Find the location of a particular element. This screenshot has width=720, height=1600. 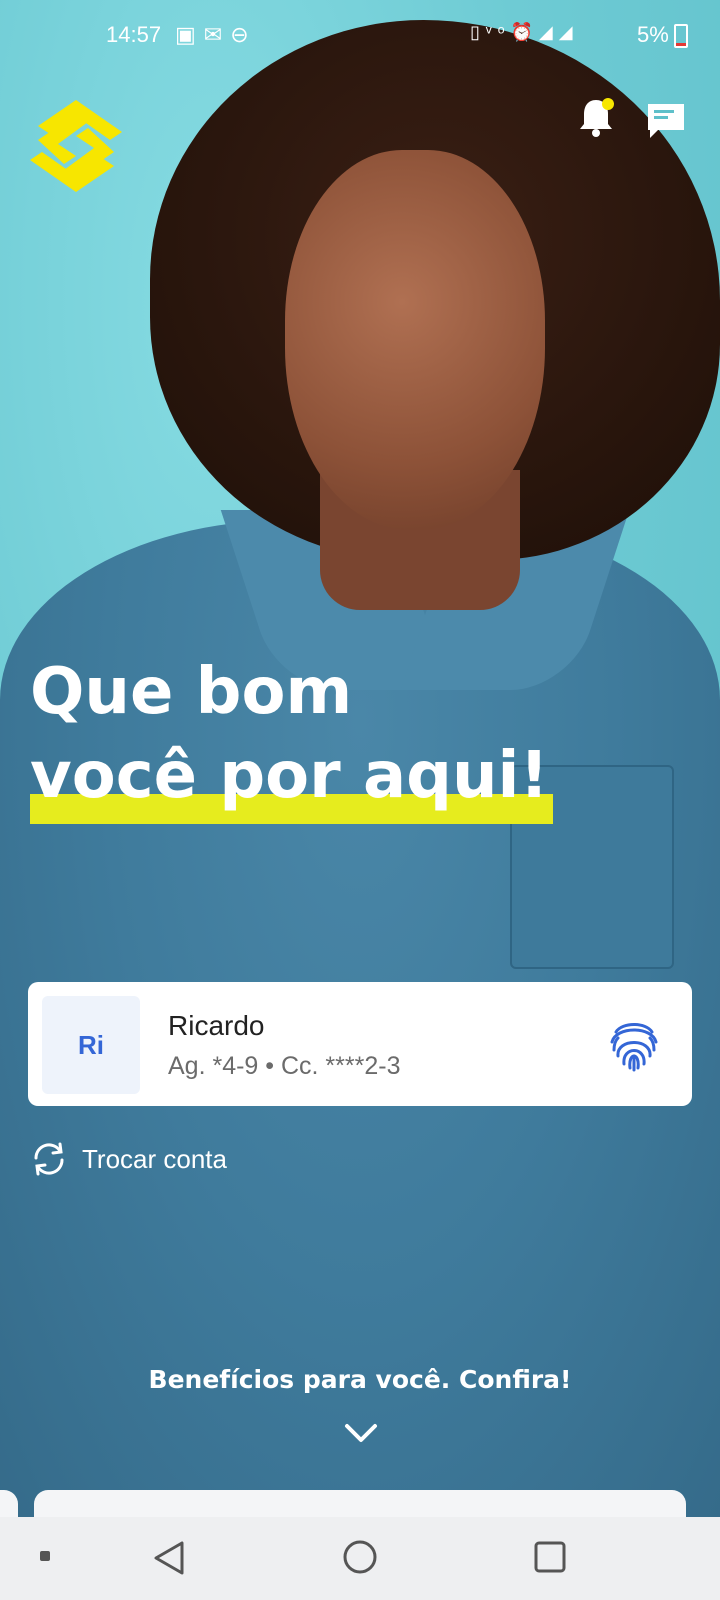

status-right-icons: ▯ᵛᵒ⏰◢◢ is located at coordinates (524, 32).